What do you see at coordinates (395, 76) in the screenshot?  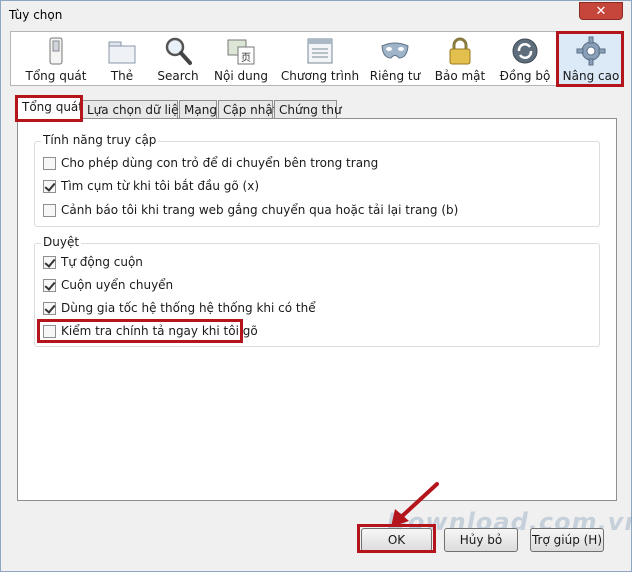 I see `toolbar-label: Riêng tư` at bounding box center [395, 76].